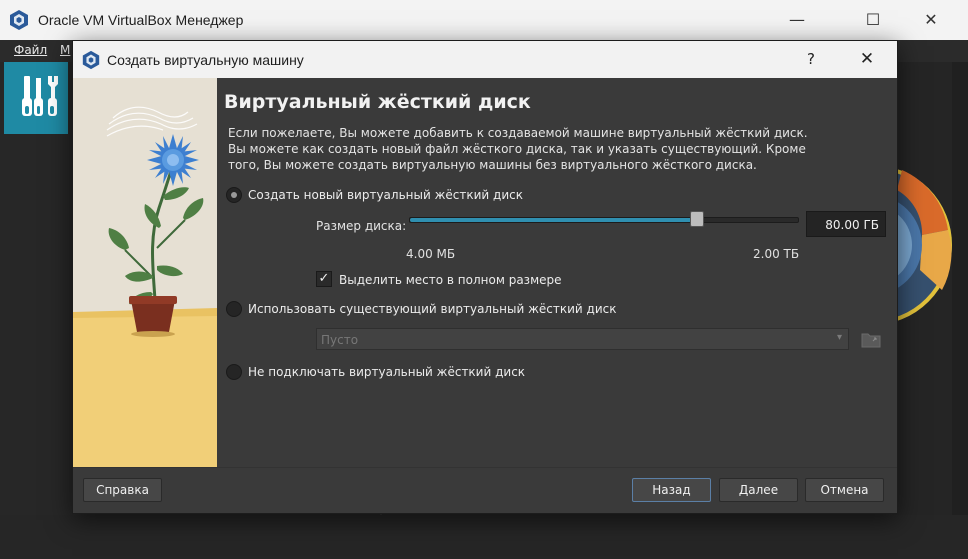  What do you see at coordinates (485, 467) in the screenshot?
I see `footer-divider` at bounding box center [485, 467].